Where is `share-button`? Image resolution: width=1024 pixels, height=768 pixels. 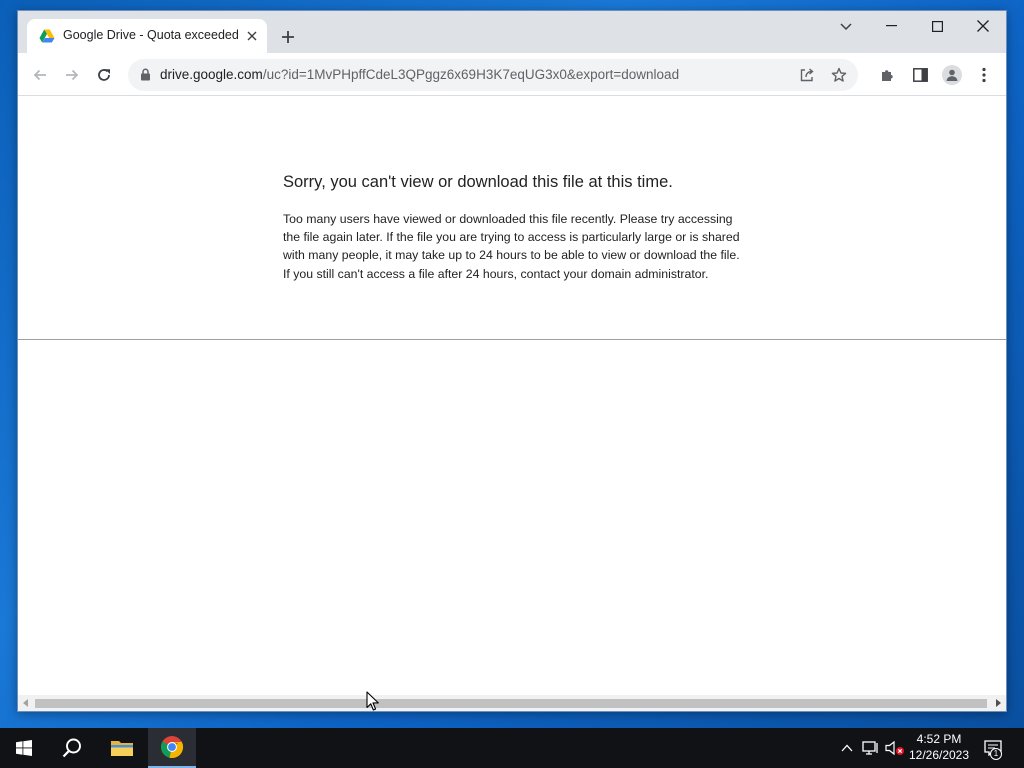
share-button is located at coordinates (807, 75).